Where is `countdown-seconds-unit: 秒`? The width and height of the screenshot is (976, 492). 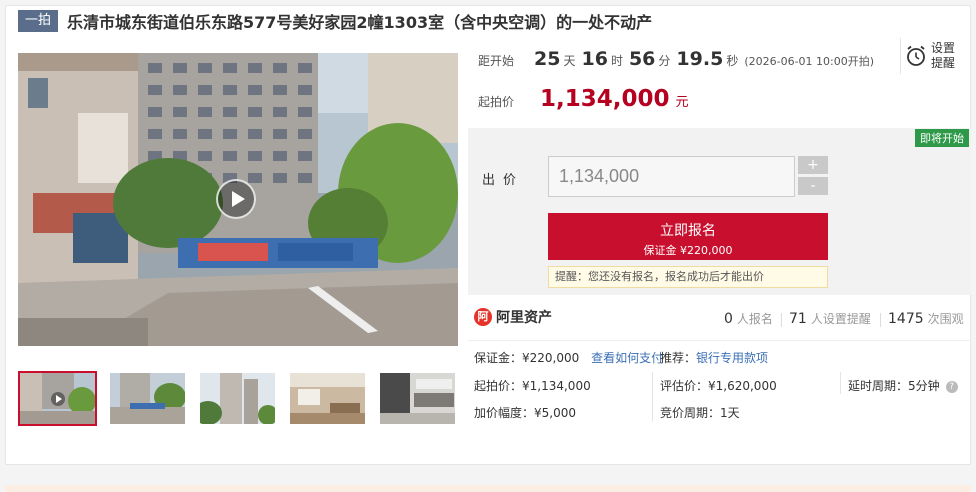 countdown-seconds-unit: 秒 is located at coordinates (732, 61).